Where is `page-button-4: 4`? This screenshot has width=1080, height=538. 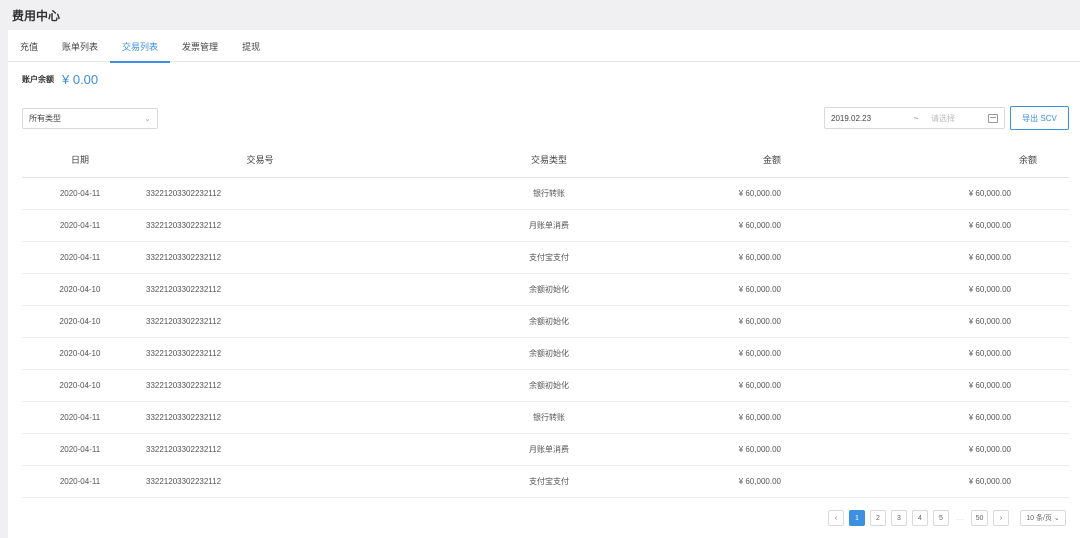 page-button-4: 4 is located at coordinates (920, 518).